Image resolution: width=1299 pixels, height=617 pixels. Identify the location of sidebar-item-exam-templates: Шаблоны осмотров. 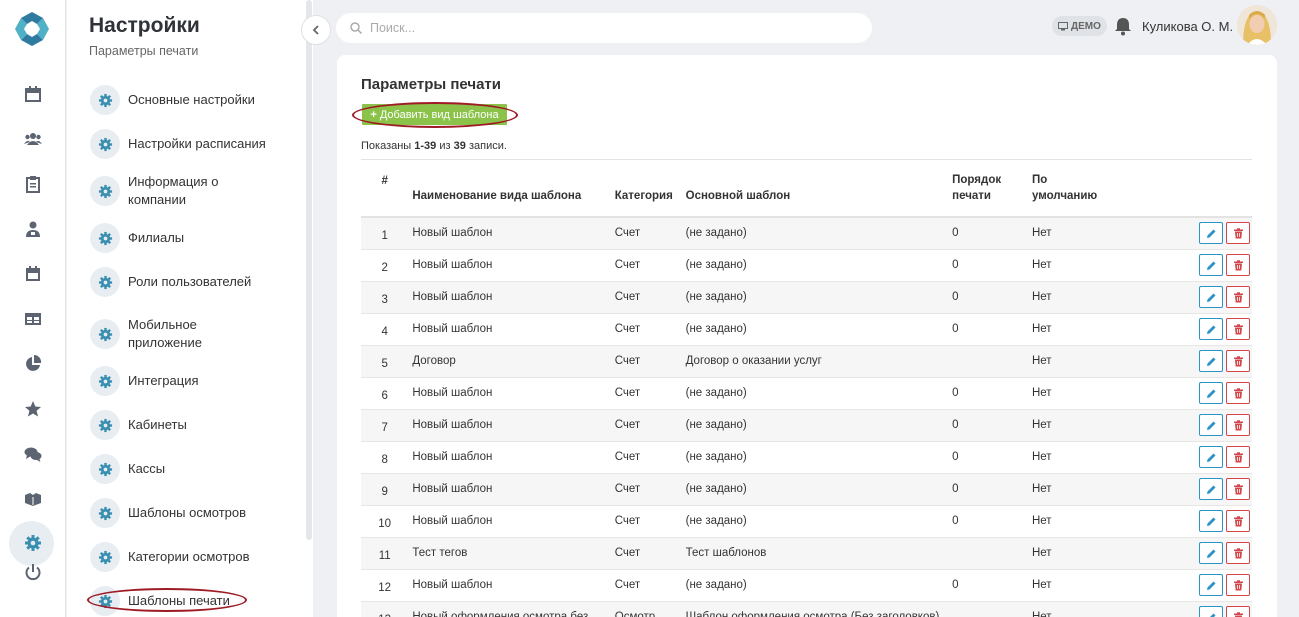
(190, 513).